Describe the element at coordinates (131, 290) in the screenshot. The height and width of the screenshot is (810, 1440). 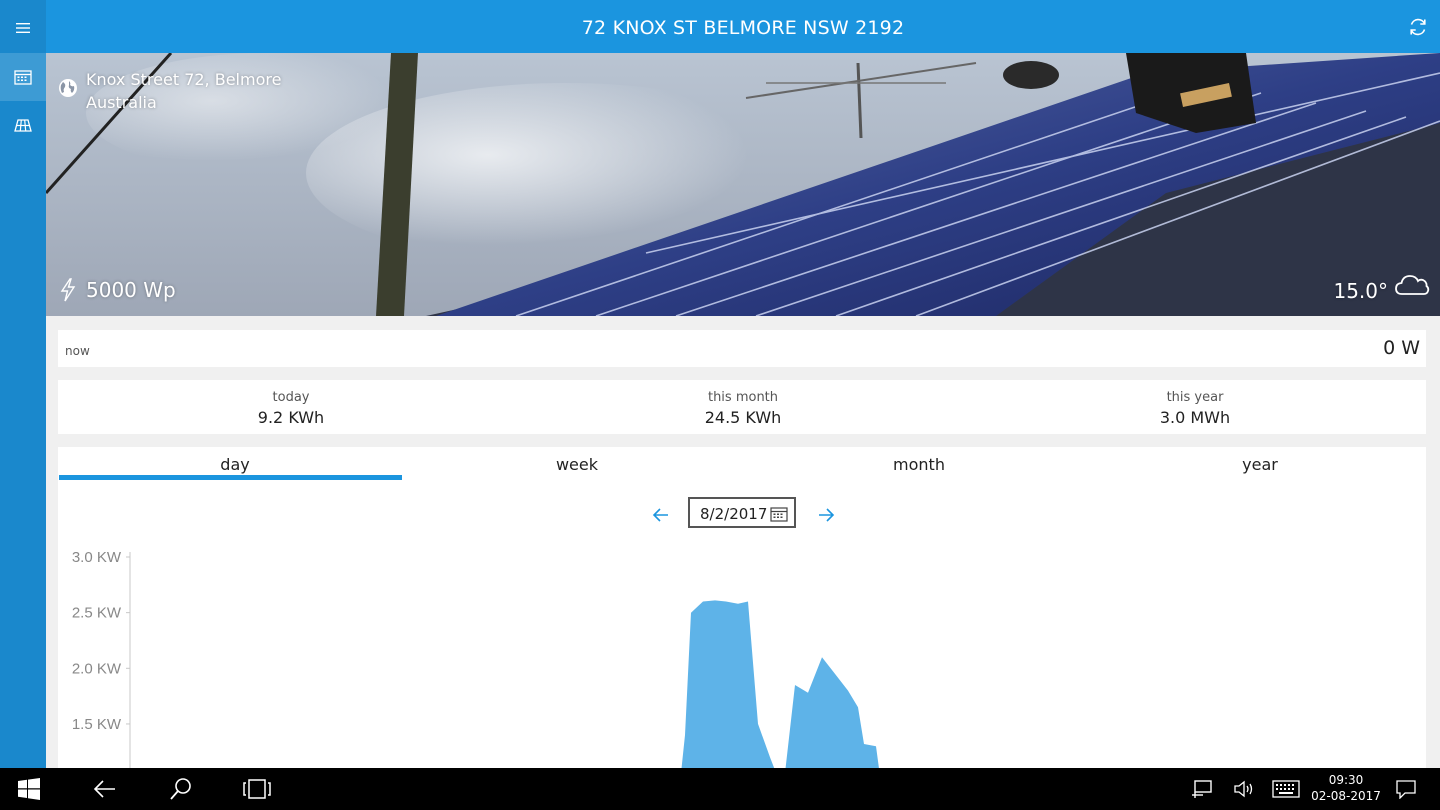
I see `peak-power: 5000 Wp` at that location.